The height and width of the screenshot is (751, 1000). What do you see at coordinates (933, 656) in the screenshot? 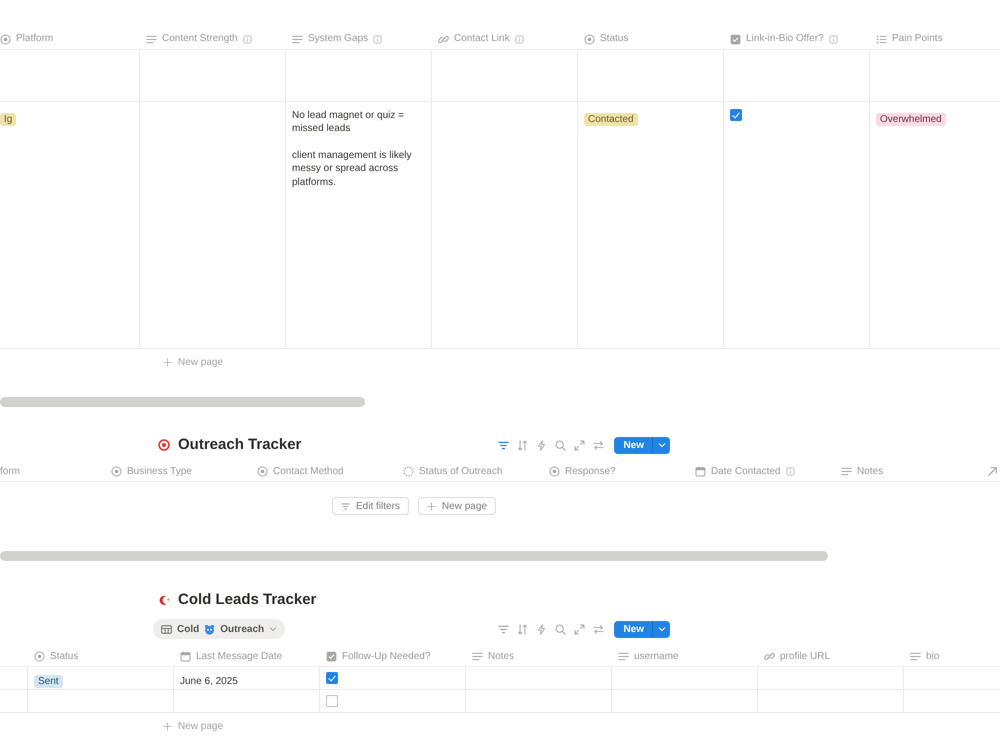
I see `column-header: bio` at bounding box center [933, 656].